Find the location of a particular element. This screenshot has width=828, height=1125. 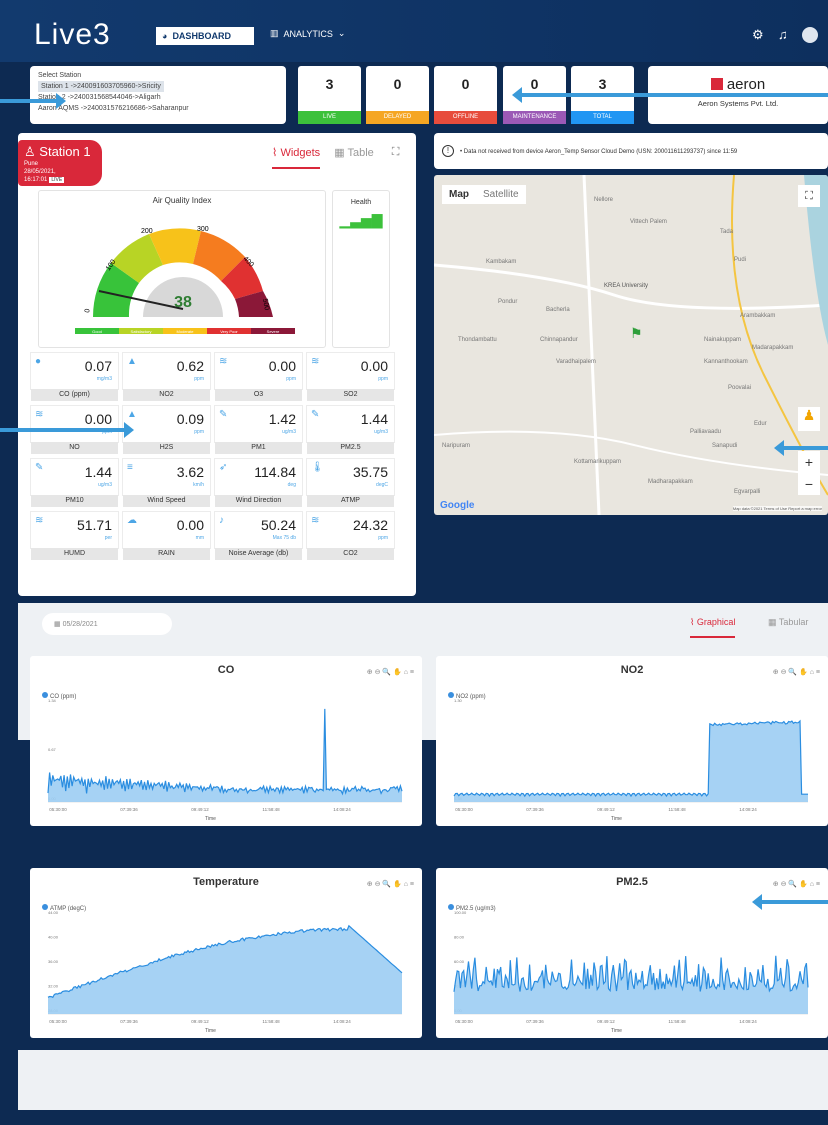

tab-widgets-label: Widgets is located at coordinates (300, 153).